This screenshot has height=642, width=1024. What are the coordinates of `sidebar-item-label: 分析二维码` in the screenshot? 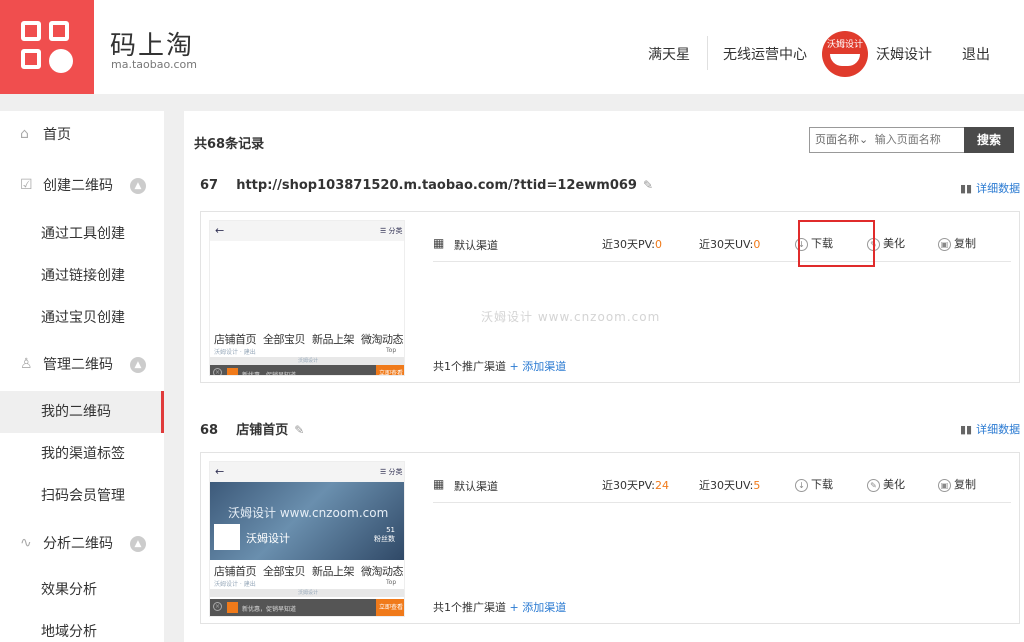 It's located at (78, 544).